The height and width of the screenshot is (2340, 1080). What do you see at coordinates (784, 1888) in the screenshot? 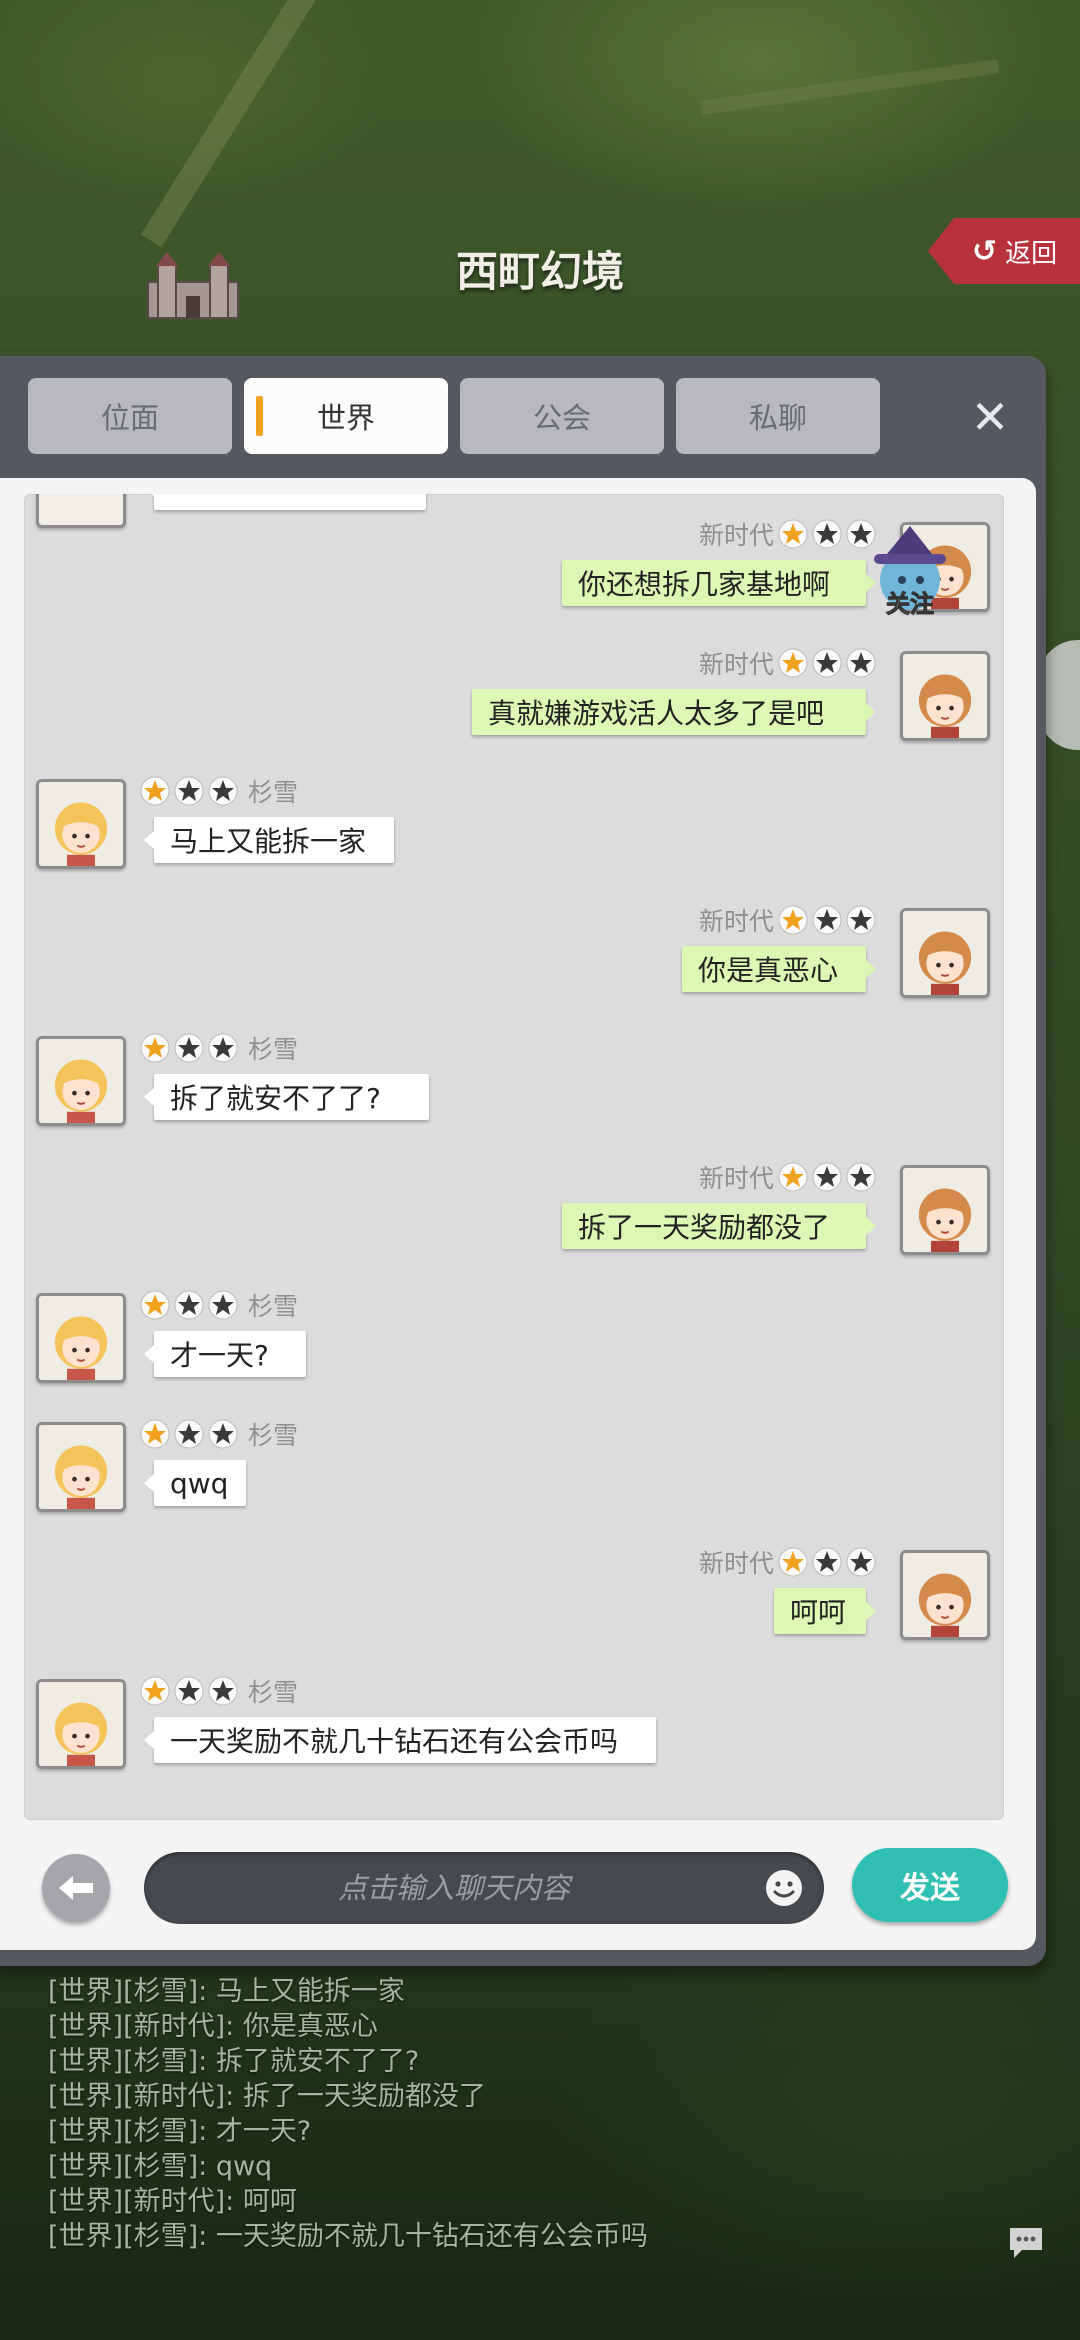
I see `emoji-icon` at bounding box center [784, 1888].